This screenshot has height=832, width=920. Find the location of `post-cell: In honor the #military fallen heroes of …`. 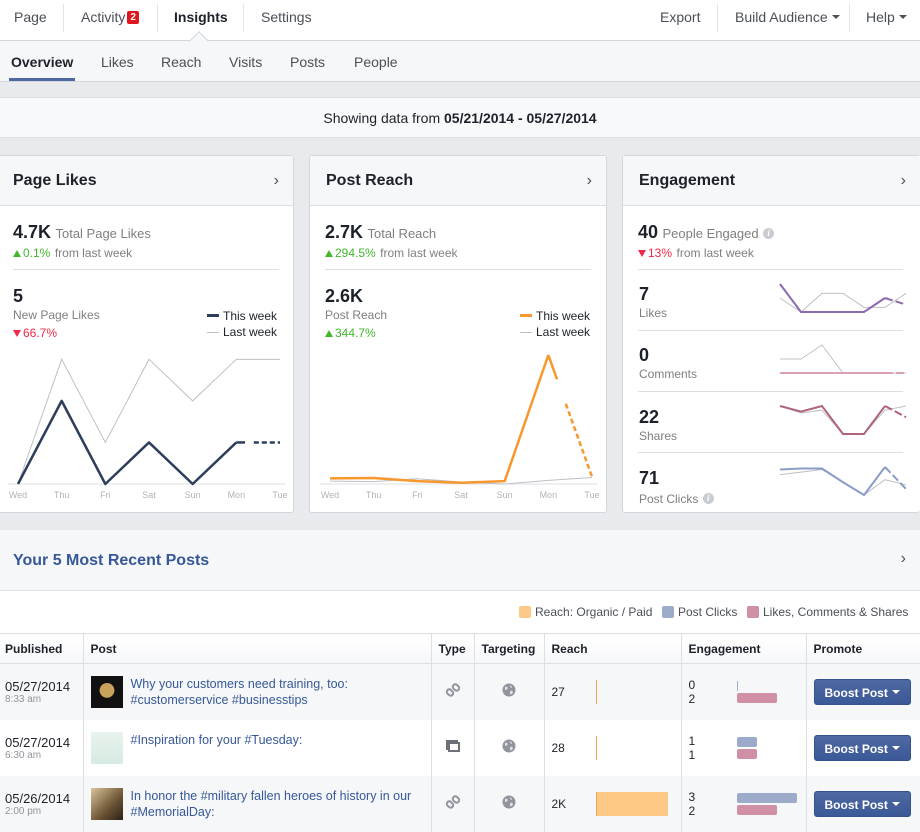

post-cell: In honor the #military fallen heroes of … is located at coordinates (256, 803).